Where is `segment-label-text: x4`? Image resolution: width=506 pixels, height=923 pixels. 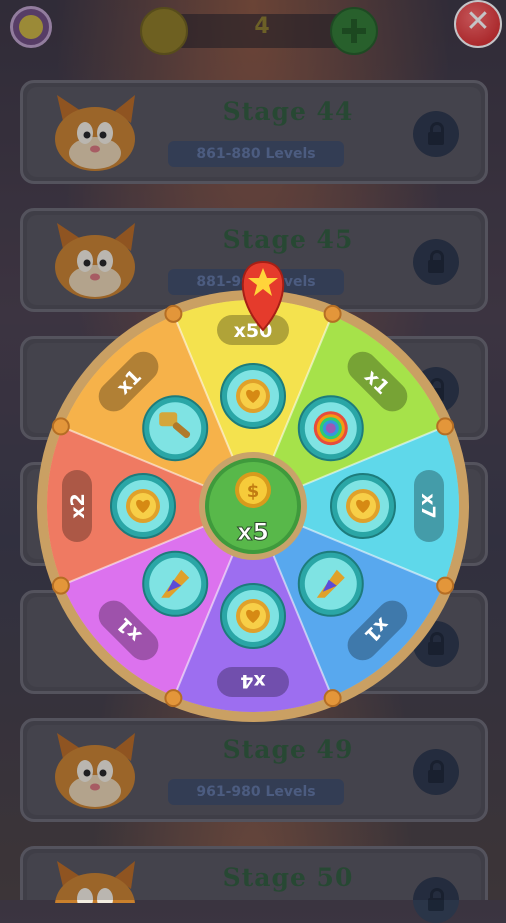
segment-label-text: x4 is located at coordinates (252, 681).